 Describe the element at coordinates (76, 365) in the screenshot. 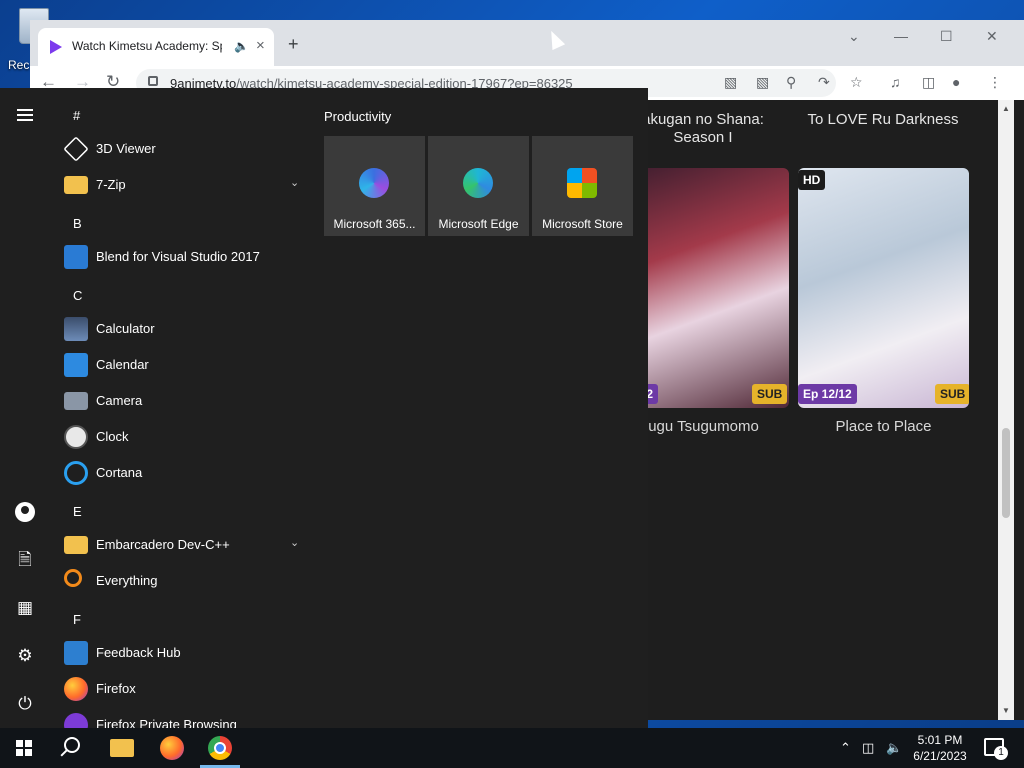

I see `calendar-icon` at that location.